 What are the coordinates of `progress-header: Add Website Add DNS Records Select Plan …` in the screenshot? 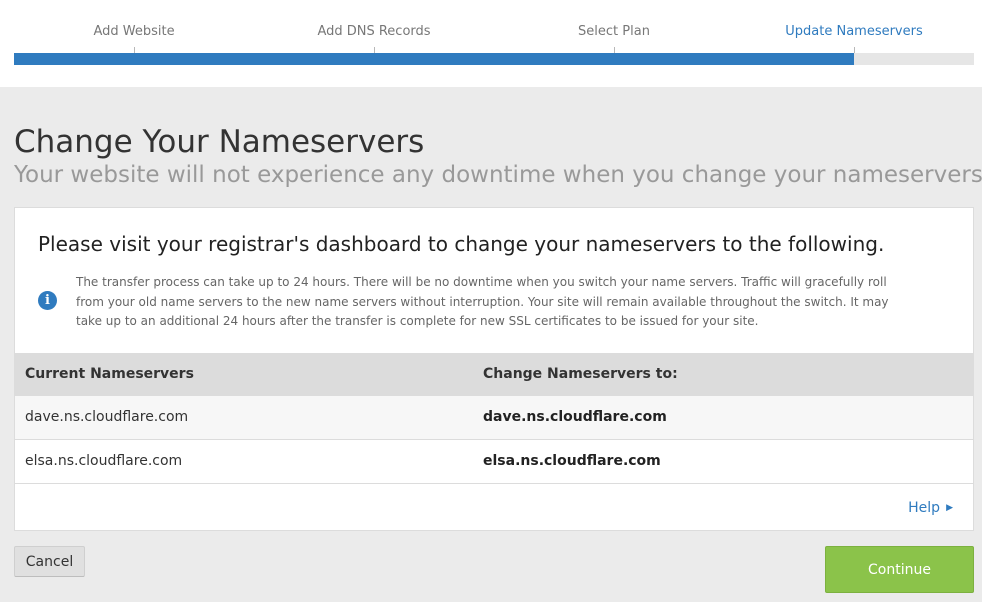 It's located at (491, 43).